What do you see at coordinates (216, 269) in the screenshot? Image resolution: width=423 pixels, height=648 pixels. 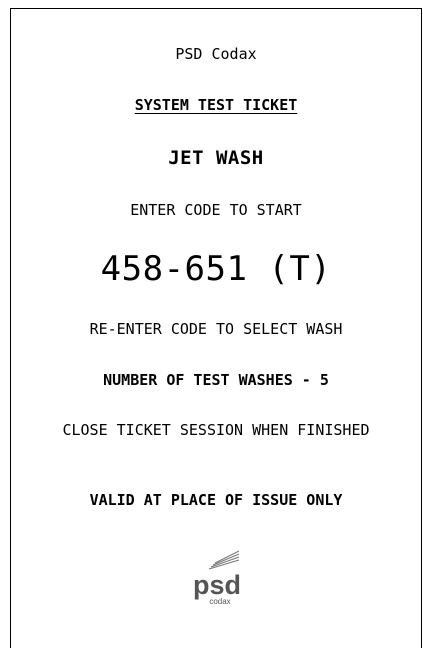 I see `access-code: 458-651 (T)` at bounding box center [216, 269].